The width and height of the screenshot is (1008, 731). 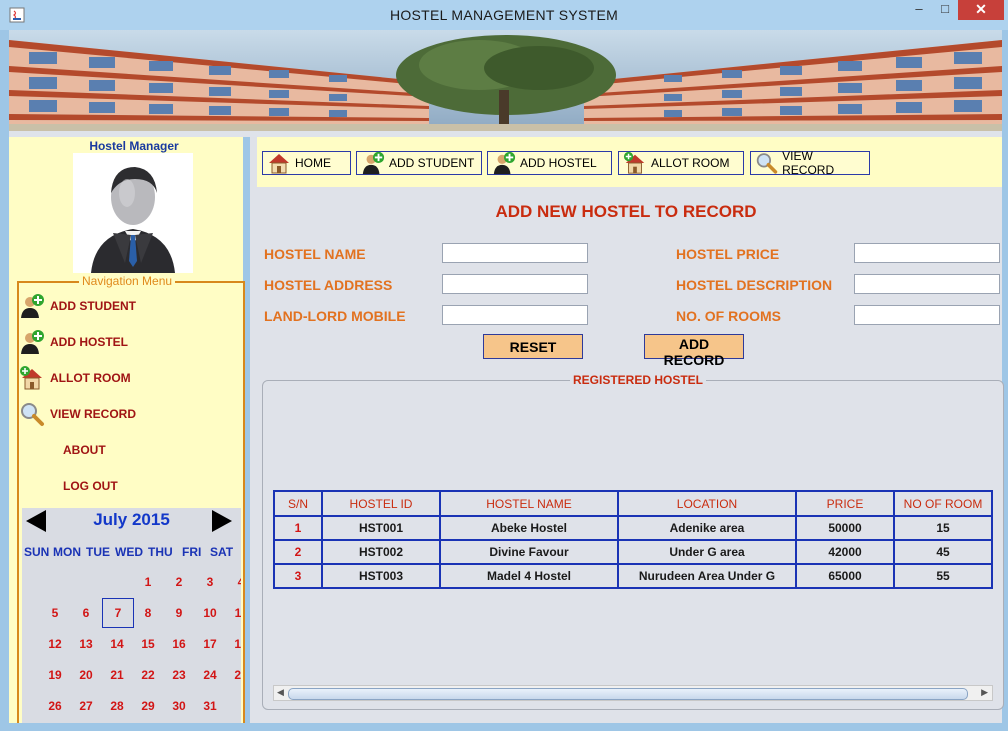 I want to click on toolbar-home-button: HOME, so click(x=306, y=163).